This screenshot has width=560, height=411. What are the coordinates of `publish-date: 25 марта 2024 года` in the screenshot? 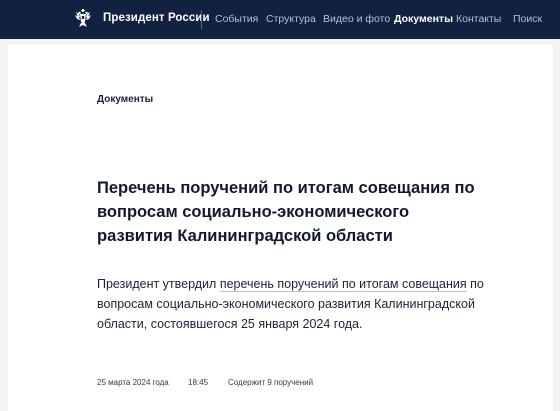 It's located at (133, 382).